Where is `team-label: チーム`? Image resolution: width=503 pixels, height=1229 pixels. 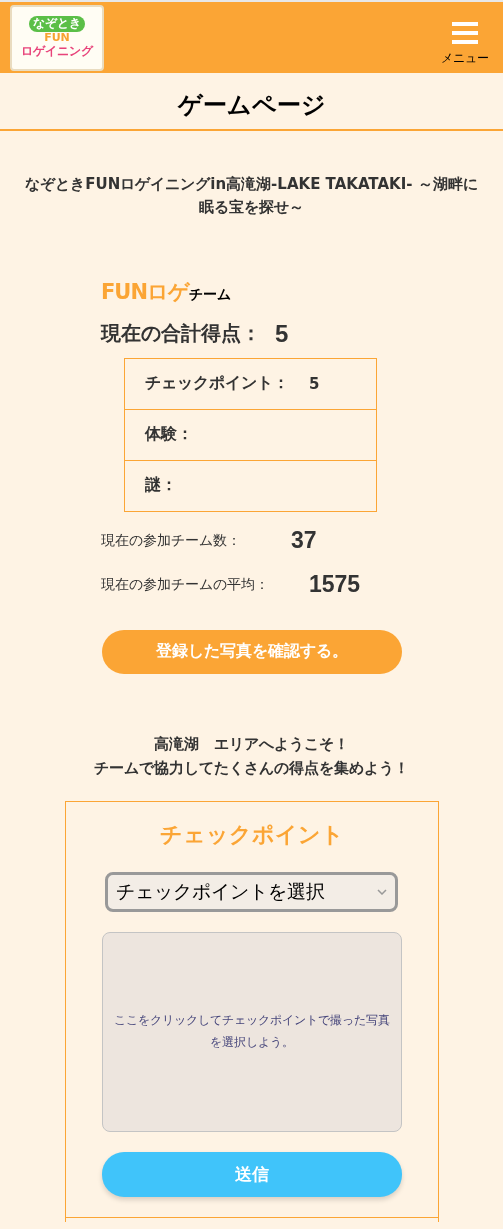
team-label: チーム is located at coordinates (210, 294).